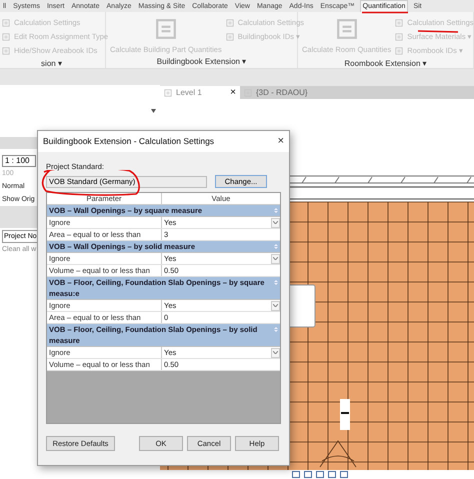  What do you see at coordinates (153, 111) in the screenshot?
I see `caret-icon` at bounding box center [153, 111].